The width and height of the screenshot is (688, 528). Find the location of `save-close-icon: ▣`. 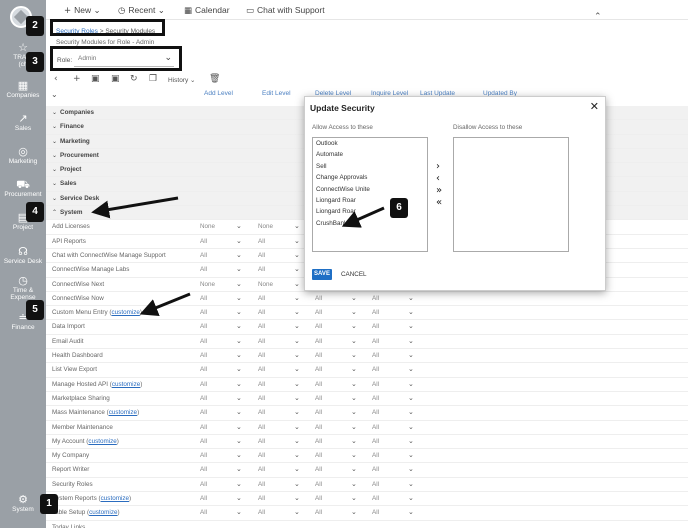

save-close-icon: ▣ is located at coordinates (115, 79).